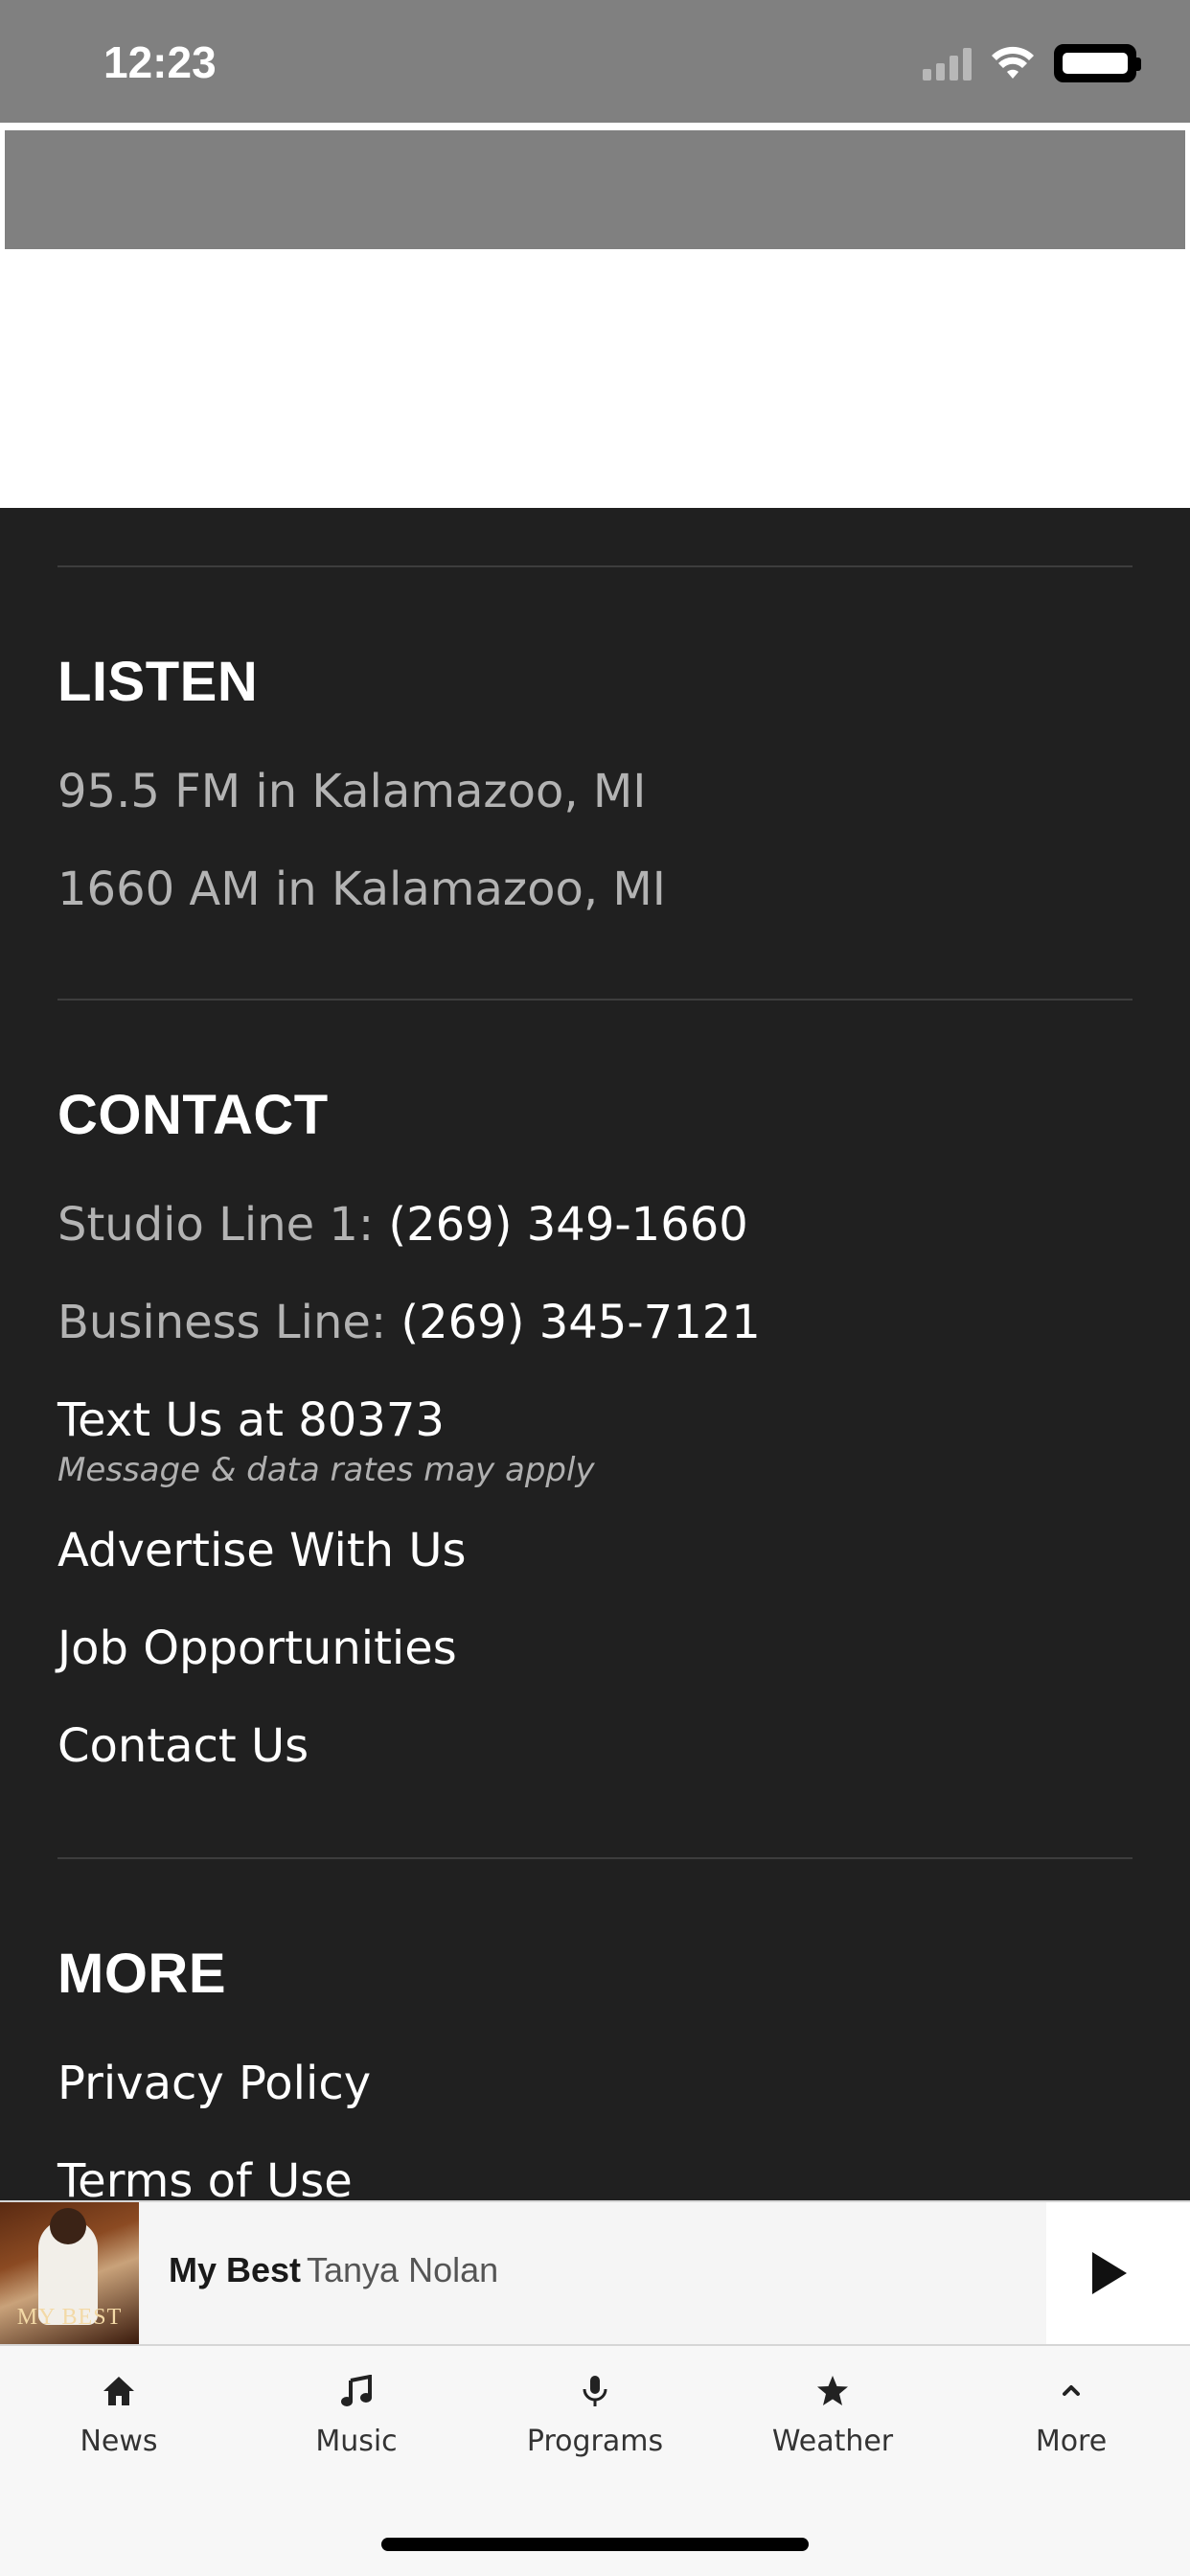 This screenshot has width=1190, height=2576. What do you see at coordinates (595, 2391) in the screenshot?
I see `microphone-icon` at bounding box center [595, 2391].